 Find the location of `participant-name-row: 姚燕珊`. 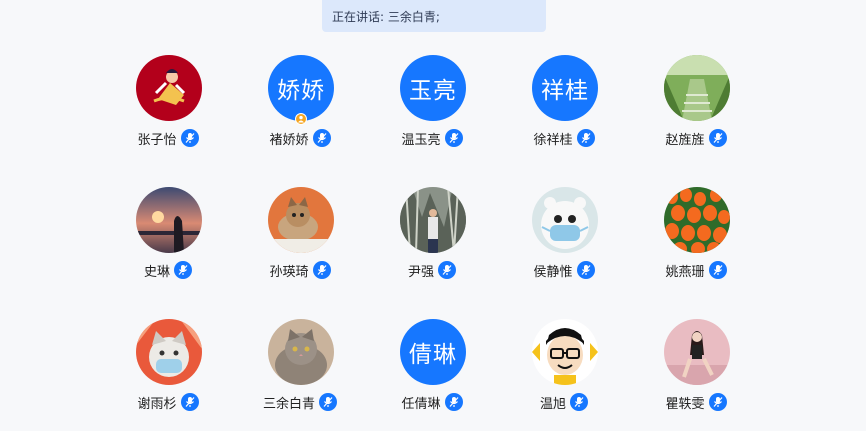

participant-name-row: 姚燕珊 is located at coordinates (696, 270).